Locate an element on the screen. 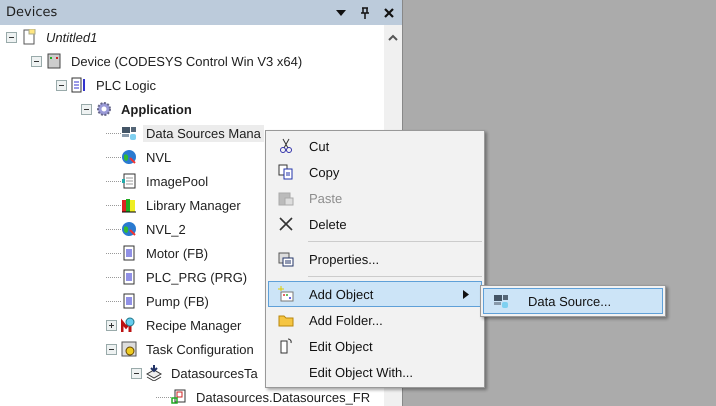 The height and width of the screenshot is (406, 716). tree-item: Library Manager is located at coordinates (193, 205).